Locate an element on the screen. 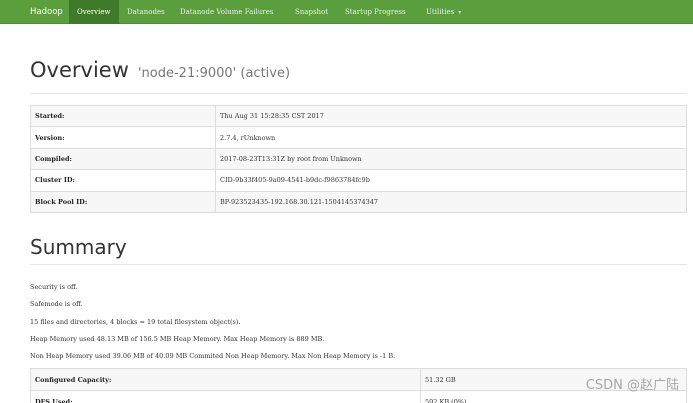 The width and height of the screenshot is (693, 403). nav-utilities: Utilities ▾ is located at coordinates (443, 12).